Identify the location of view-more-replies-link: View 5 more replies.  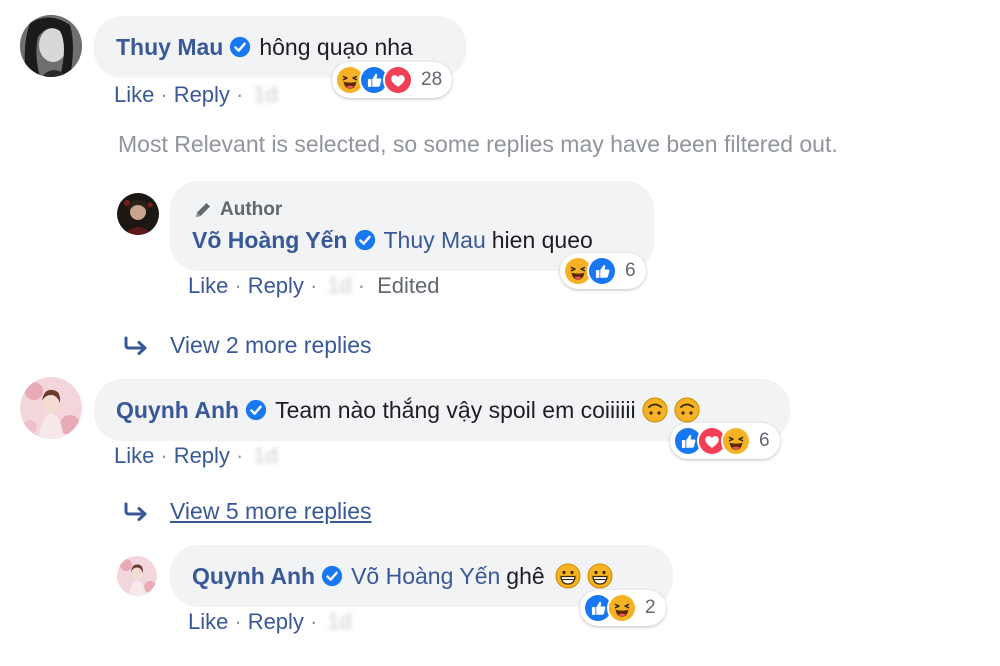
(247, 511).